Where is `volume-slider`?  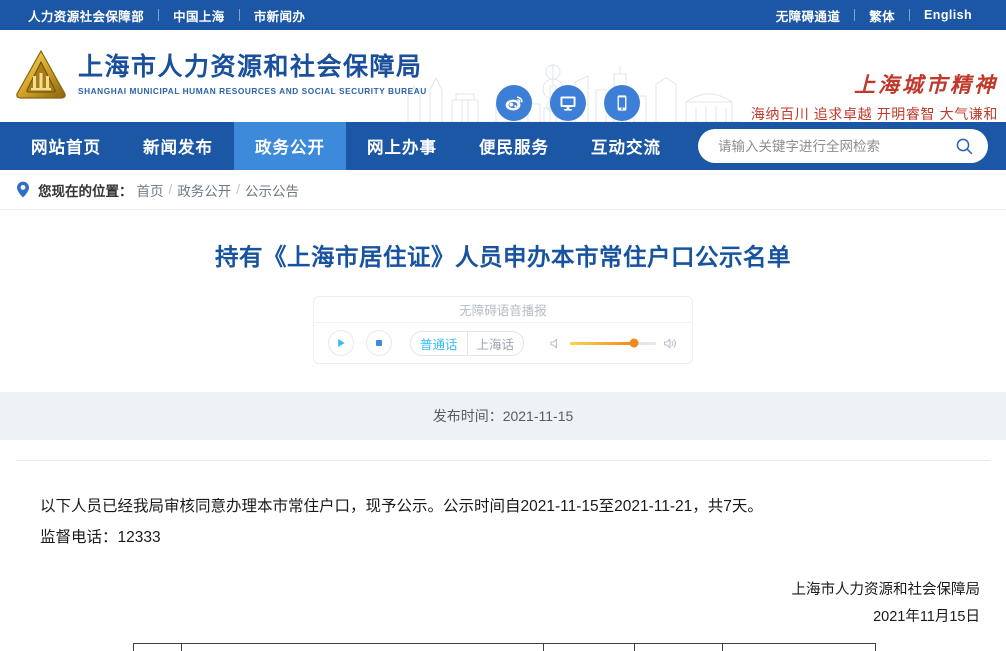
volume-slider is located at coordinates (613, 343).